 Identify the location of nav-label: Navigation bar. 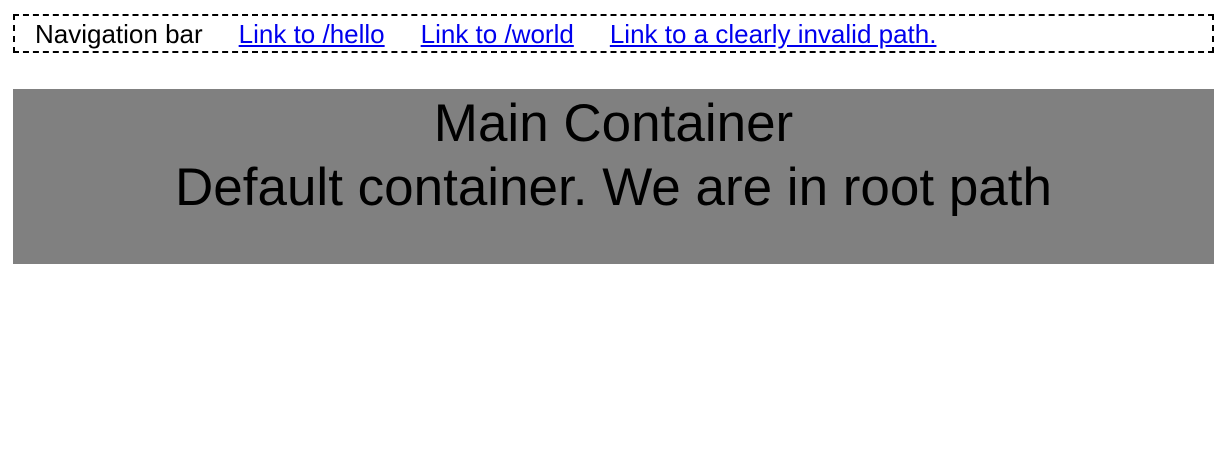
(119, 33).